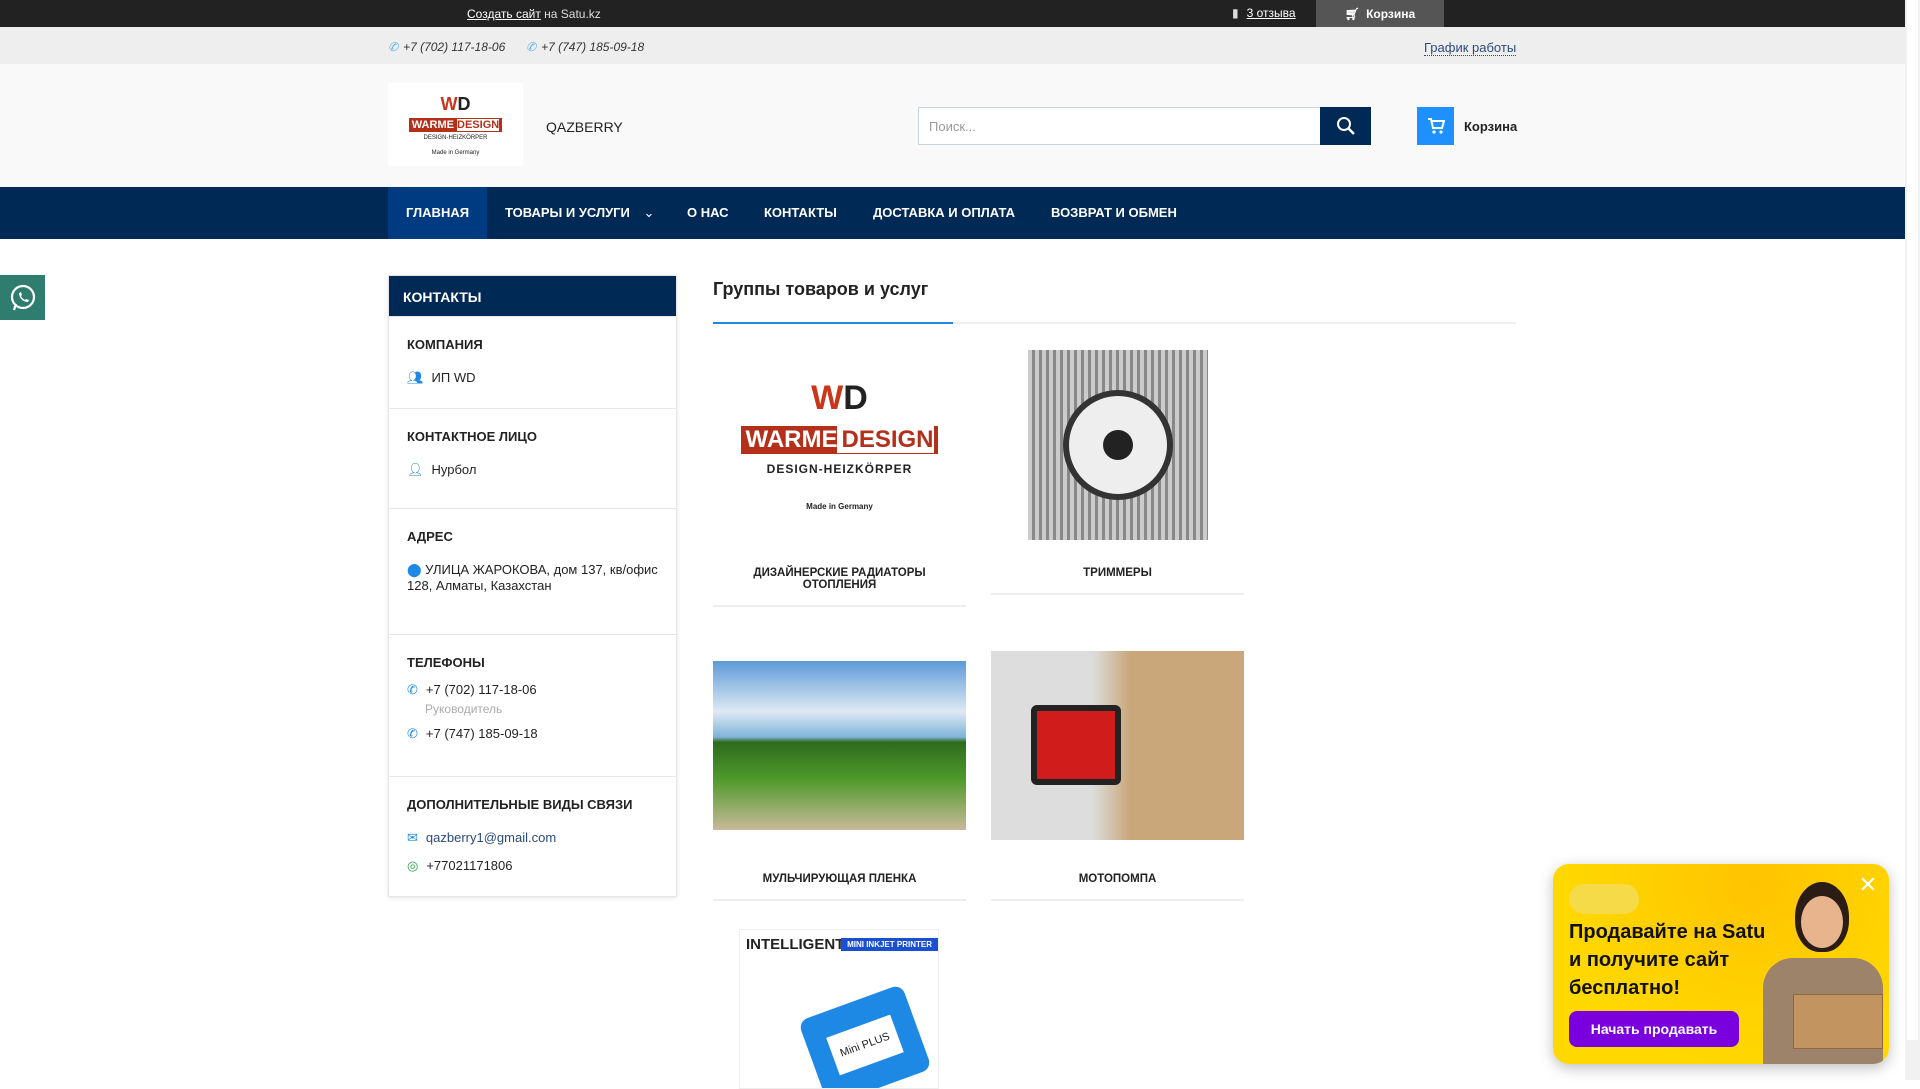 Image resolution: width=1920 pixels, height=1089 pixels. Describe the element at coordinates (1271, 13) in the screenshot. I see `reviews-text: 3 отзыва` at that location.